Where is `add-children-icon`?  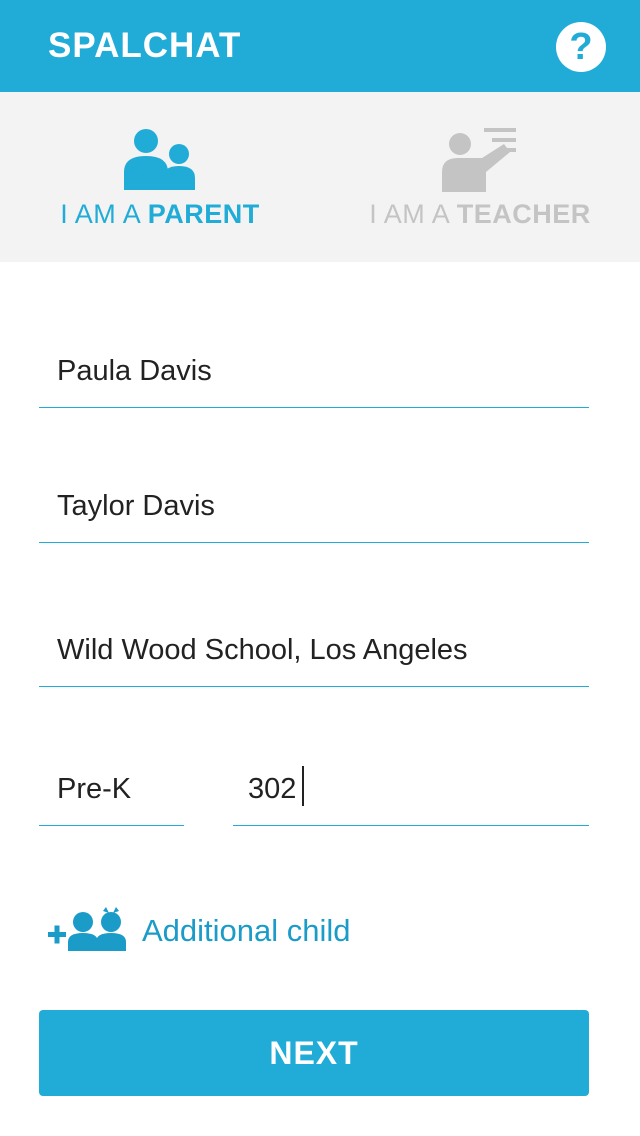
add-children-icon is located at coordinates (87, 931).